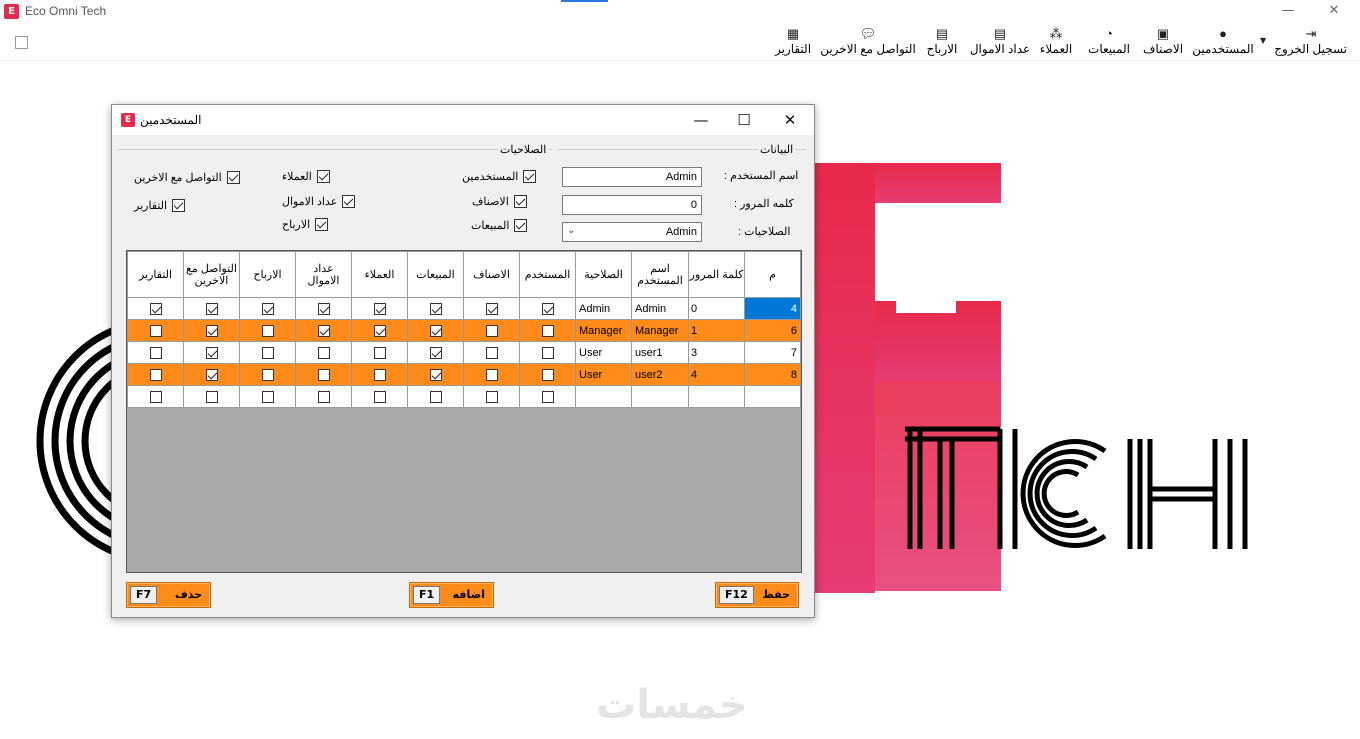 The width and height of the screenshot is (1360, 739). Describe the element at coordinates (1000, 43) in the screenshot. I see `counters-button: ▤ عداد الاموال` at that location.